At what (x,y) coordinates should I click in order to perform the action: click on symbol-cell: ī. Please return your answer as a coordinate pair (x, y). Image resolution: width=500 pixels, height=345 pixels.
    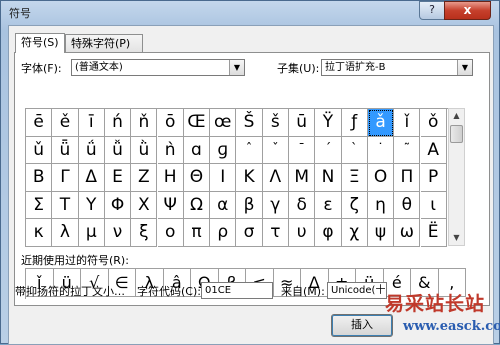
    Looking at the image, I should click on (91, 123).